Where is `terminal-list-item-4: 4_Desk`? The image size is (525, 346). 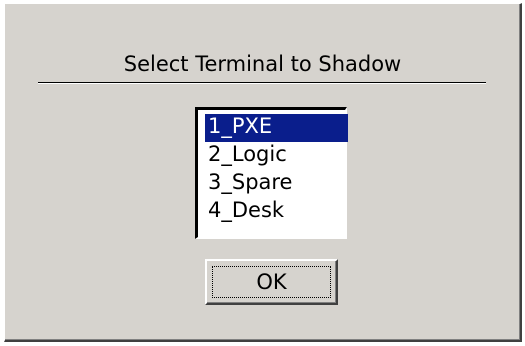
terminal-list-item-4: 4_Desk is located at coordinates (276, 212).